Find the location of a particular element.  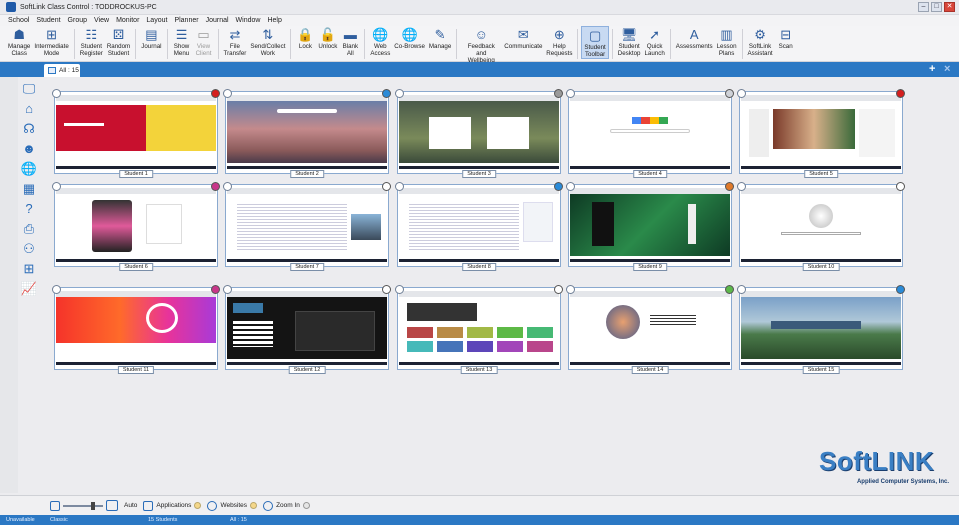

student-thumbnail: Student 15 is located at coordinates (821, 329).